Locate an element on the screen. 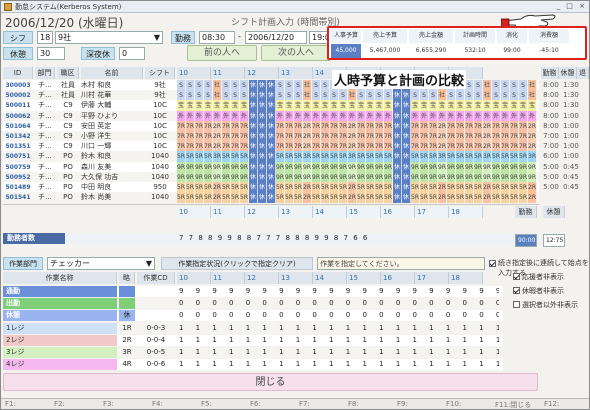  time-from-input: 08:30 is located at coordinates (217, 37).